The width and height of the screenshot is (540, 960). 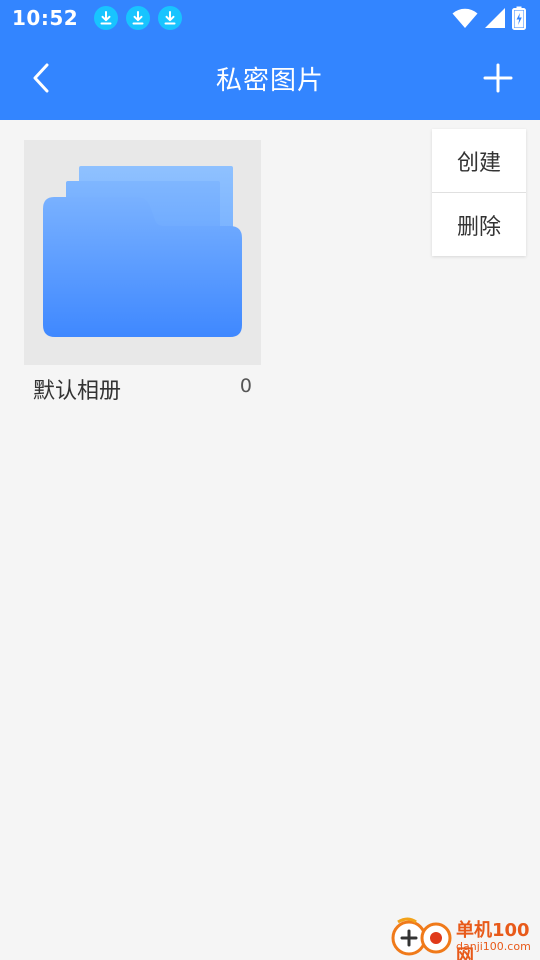 What do you see at coordinates (270, 18) in the screenshot?
I see `status-bar: 10:52` at bounding box center [270, 18].